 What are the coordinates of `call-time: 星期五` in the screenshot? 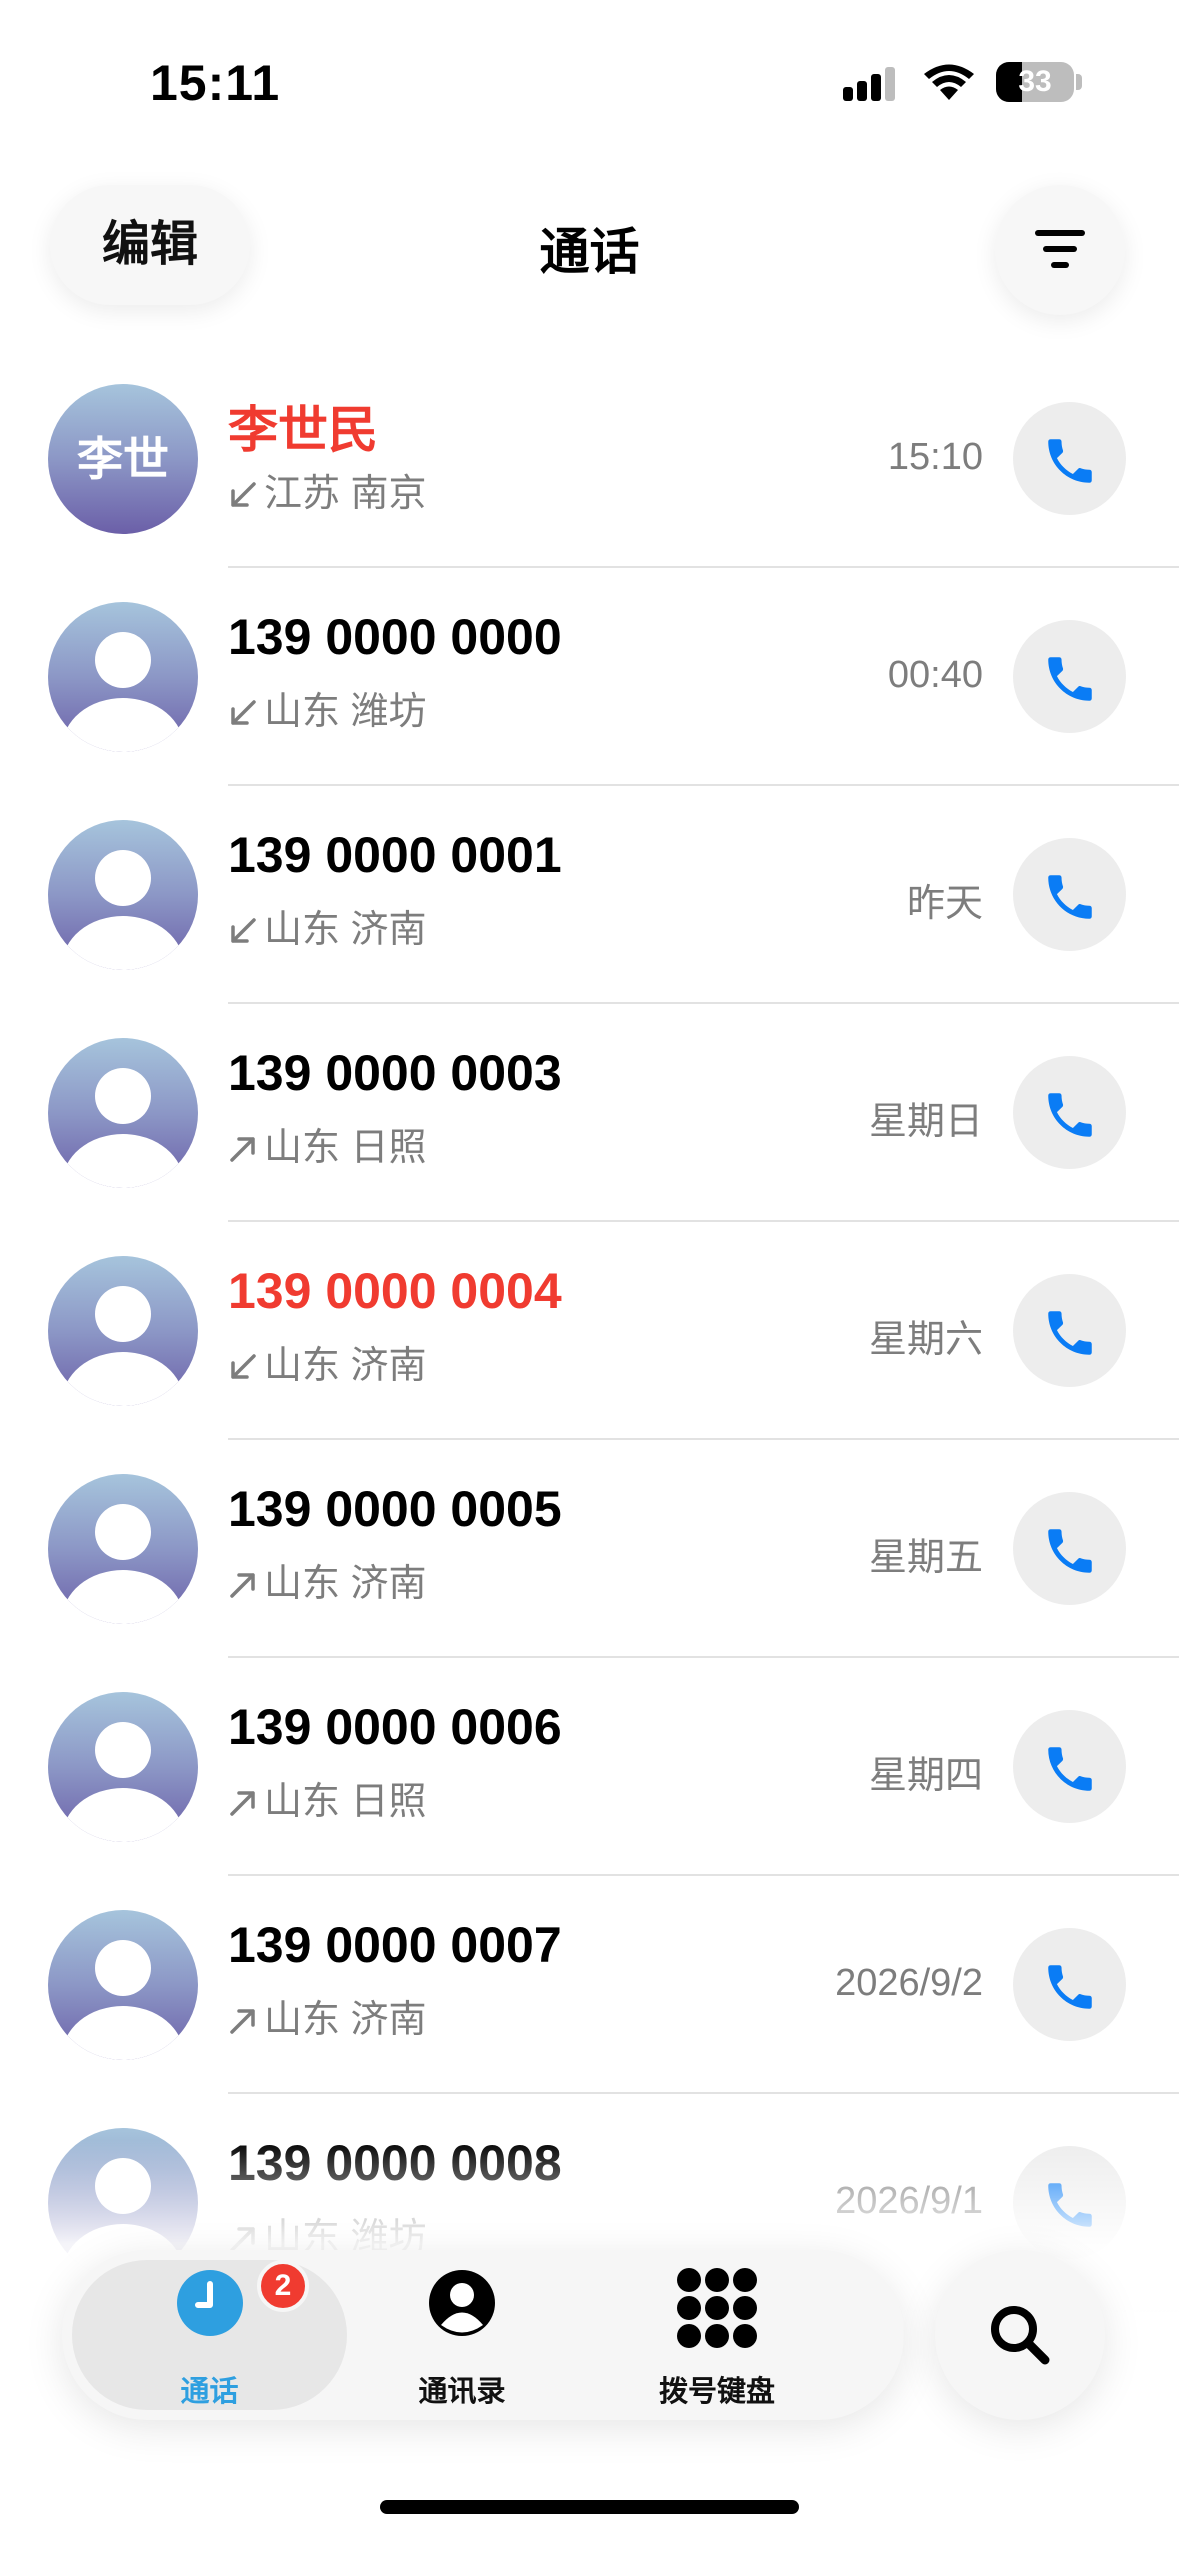 It's located at (925, 1558).